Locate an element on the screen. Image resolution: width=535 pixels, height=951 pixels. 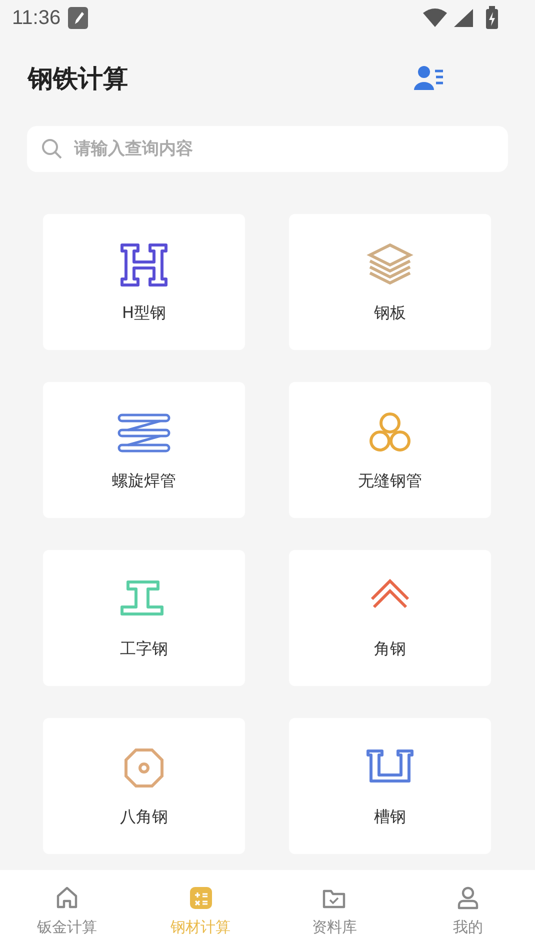
page-title: 钢铁计算 is located at coordinates (78, 78).